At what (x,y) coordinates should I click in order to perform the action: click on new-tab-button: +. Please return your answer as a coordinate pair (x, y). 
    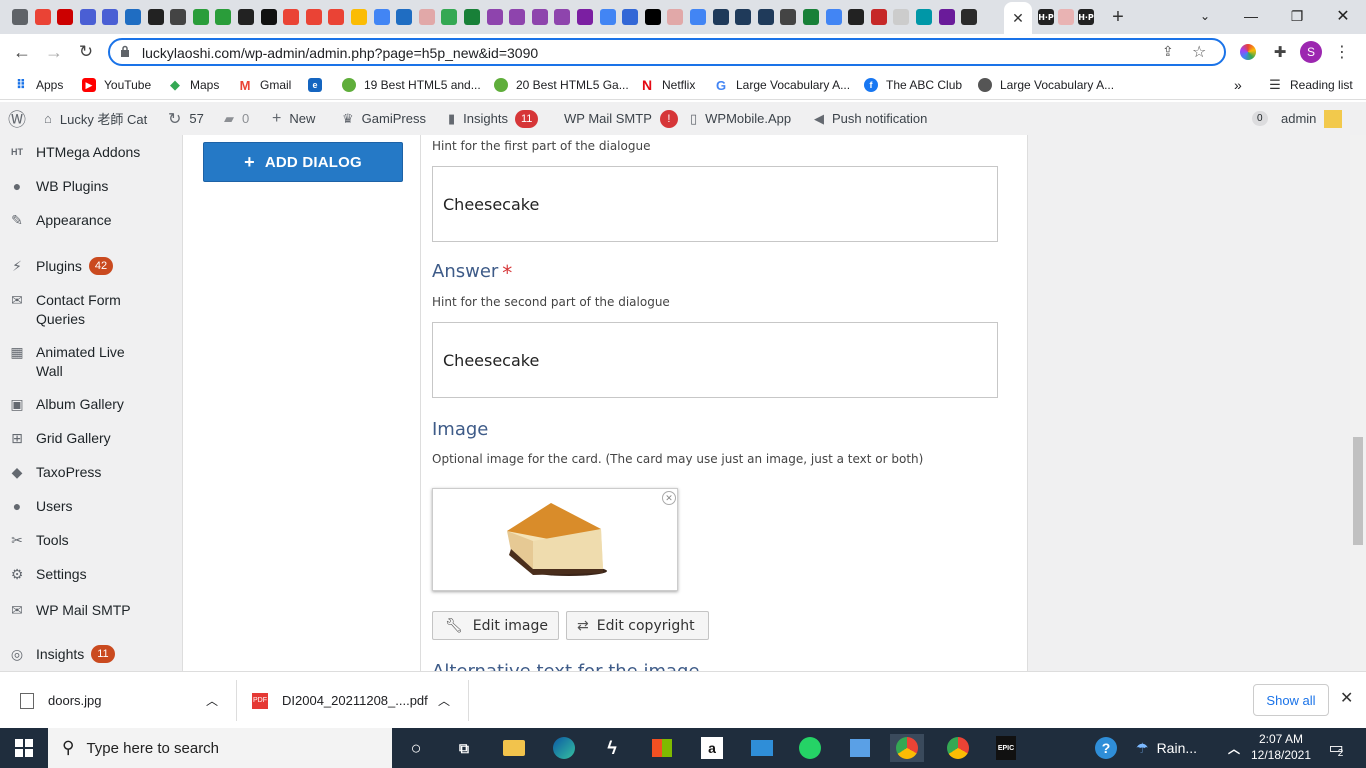
    Looking at the image, I should click on (1118, 17).